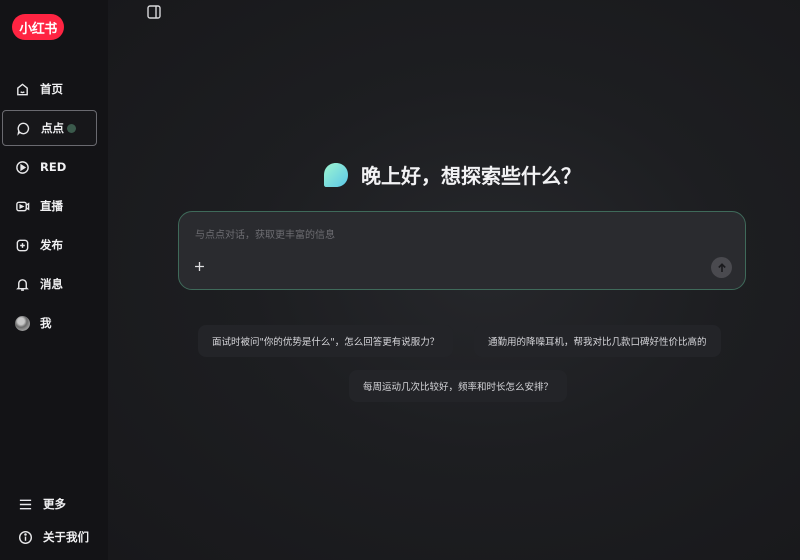 This screenshot has height=560, width=800. What do you see at coordinates (460, 235) in the screenshot?
I see `chat-input` at bounding box center [460, 235].